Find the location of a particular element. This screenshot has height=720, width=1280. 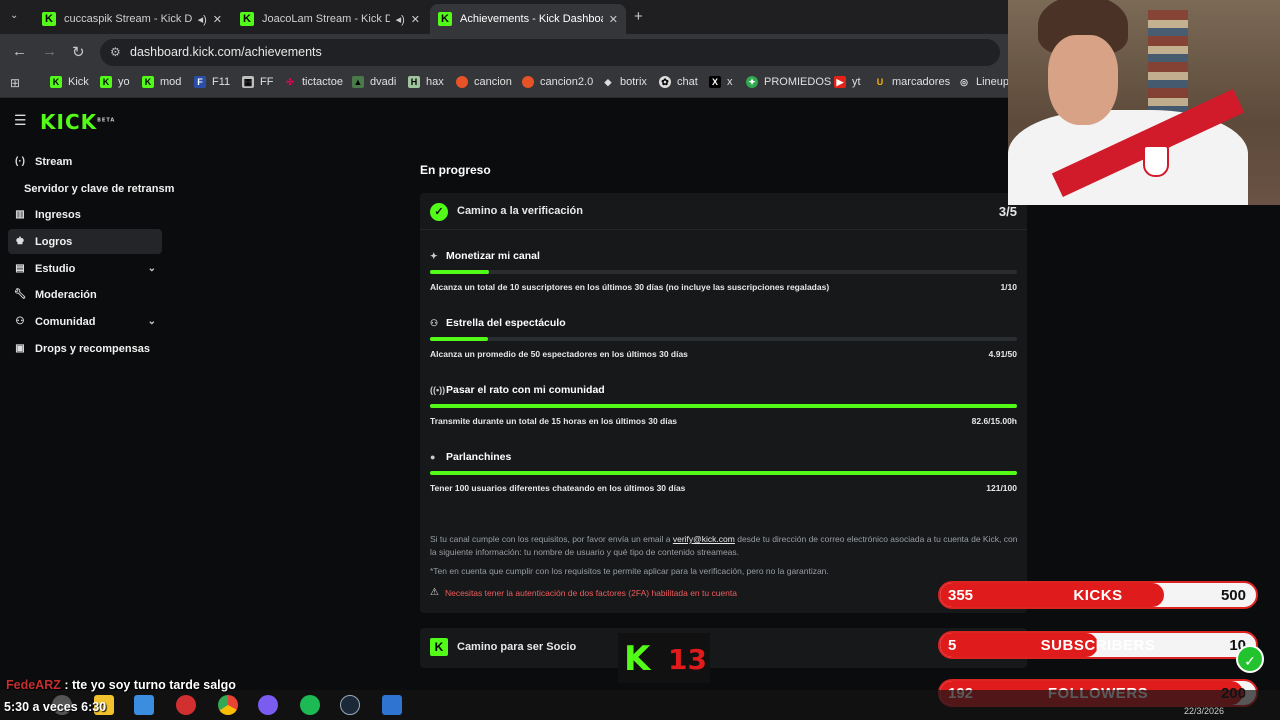

marcadores-icon: U is located at coordinates (880, 82).